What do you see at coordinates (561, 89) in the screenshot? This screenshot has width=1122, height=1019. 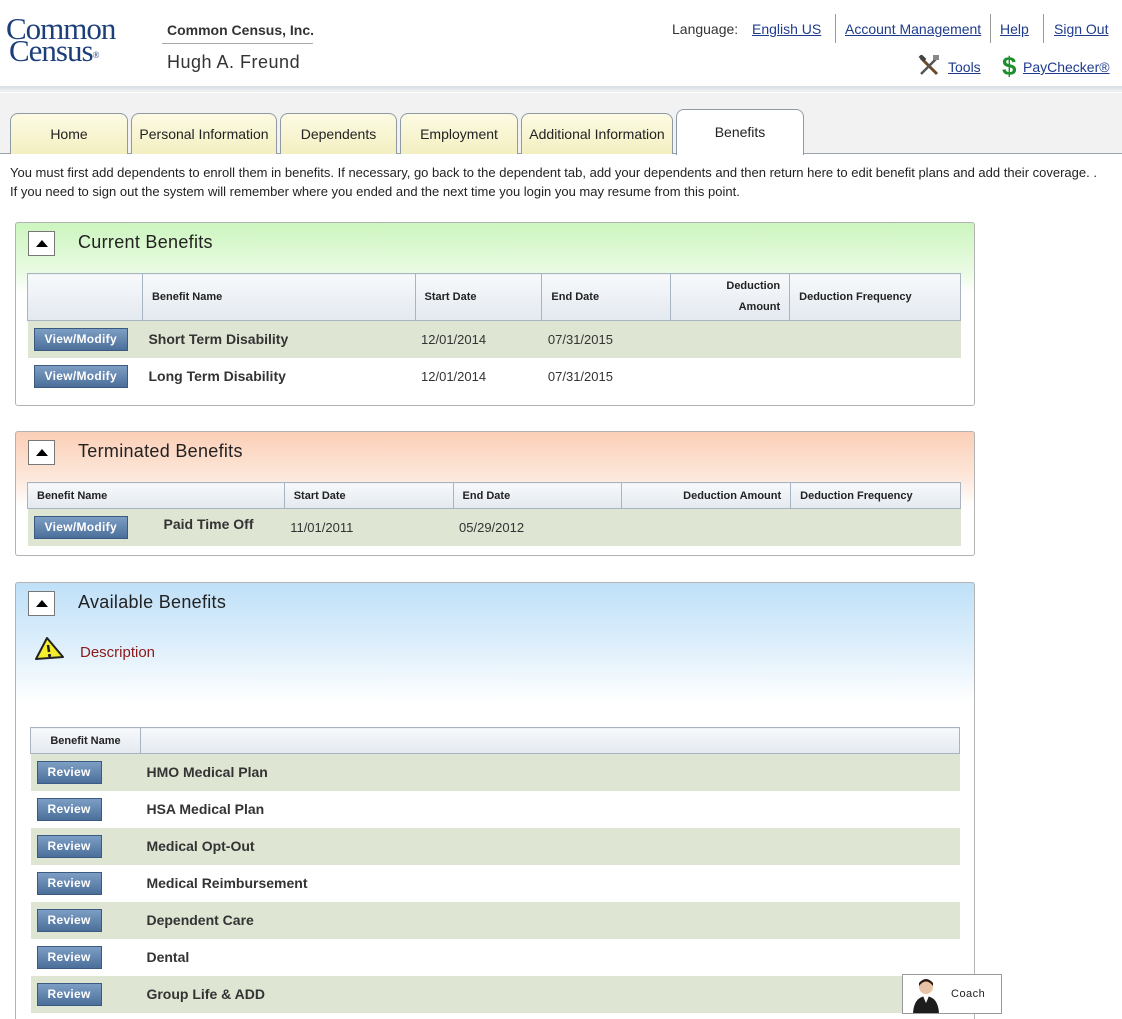 I see `header-divider` at bounding box center [561, 89].